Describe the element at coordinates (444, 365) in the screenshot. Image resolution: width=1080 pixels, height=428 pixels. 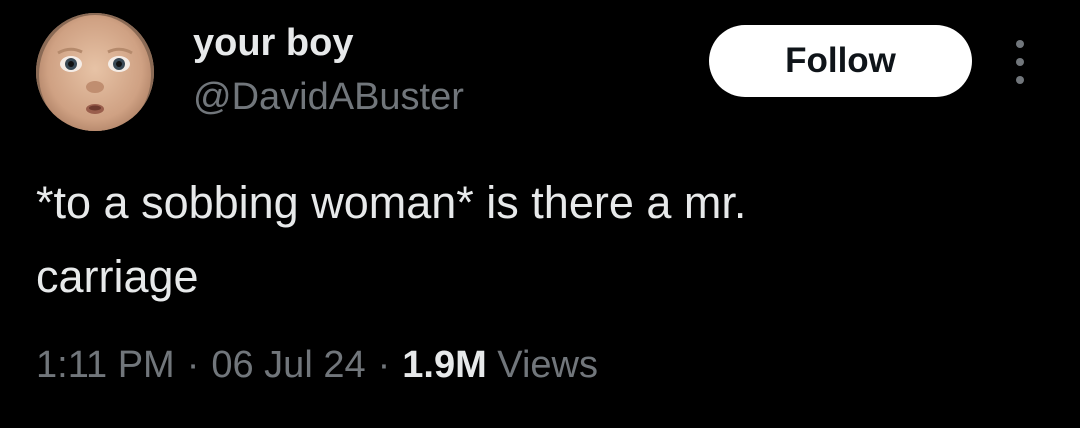
I see `views-count: 1.9M` at that location.